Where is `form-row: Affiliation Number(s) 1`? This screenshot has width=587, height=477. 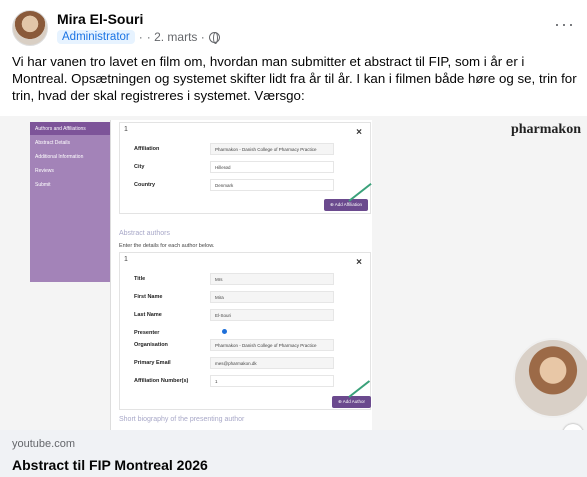 form-row: Affiliation Number(s) 1 is located at coordinates (249, 382).